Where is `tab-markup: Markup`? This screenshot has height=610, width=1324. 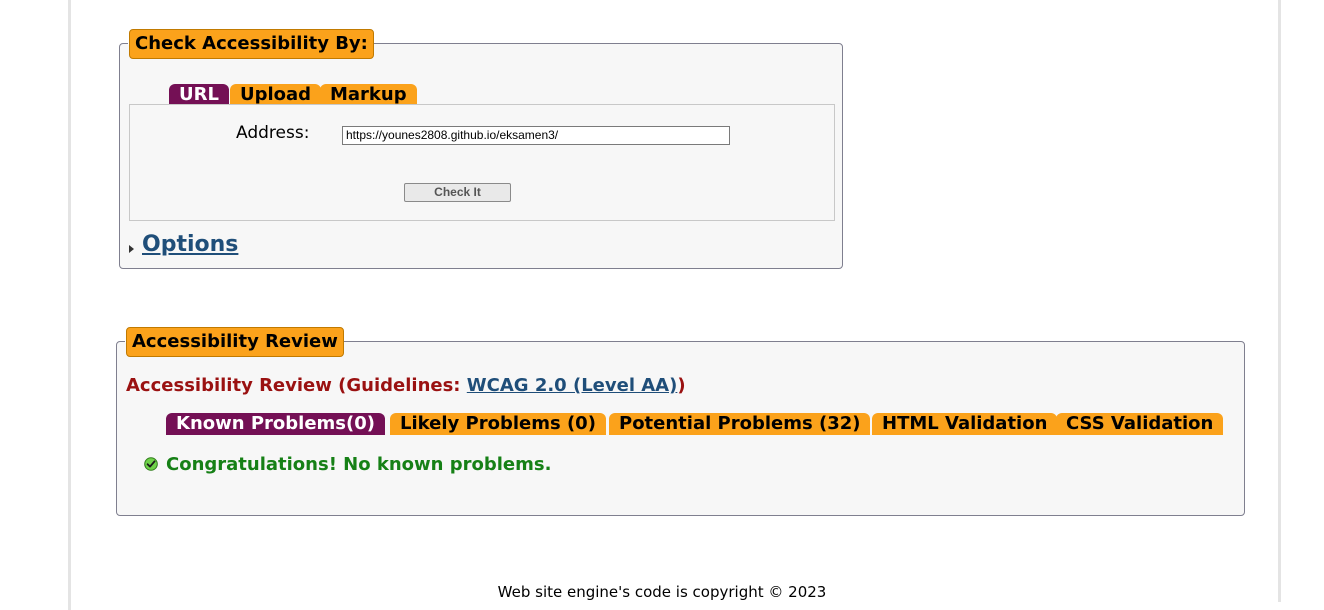
tab-markup: Markup is located at coordinates (368, 95).